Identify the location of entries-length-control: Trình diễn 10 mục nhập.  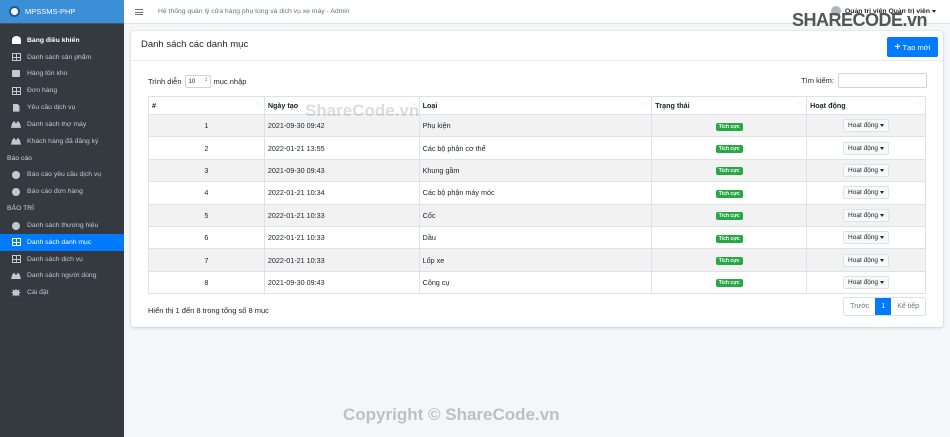
(197, 81).